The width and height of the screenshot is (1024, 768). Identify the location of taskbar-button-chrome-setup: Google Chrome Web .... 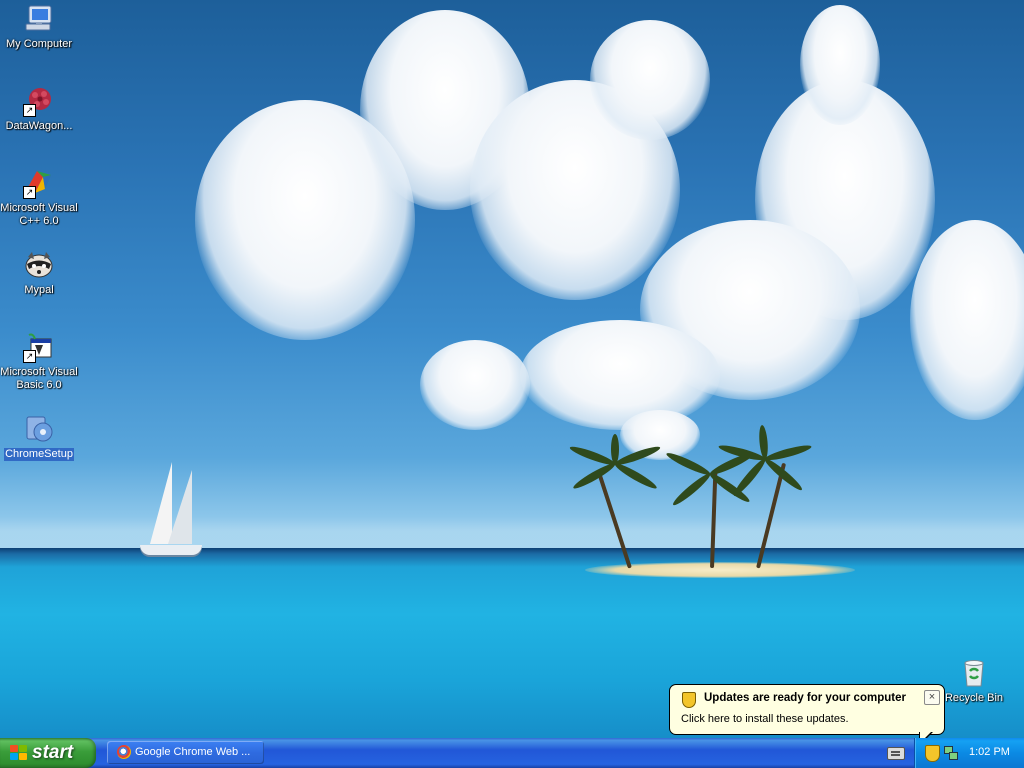
(185, 752).